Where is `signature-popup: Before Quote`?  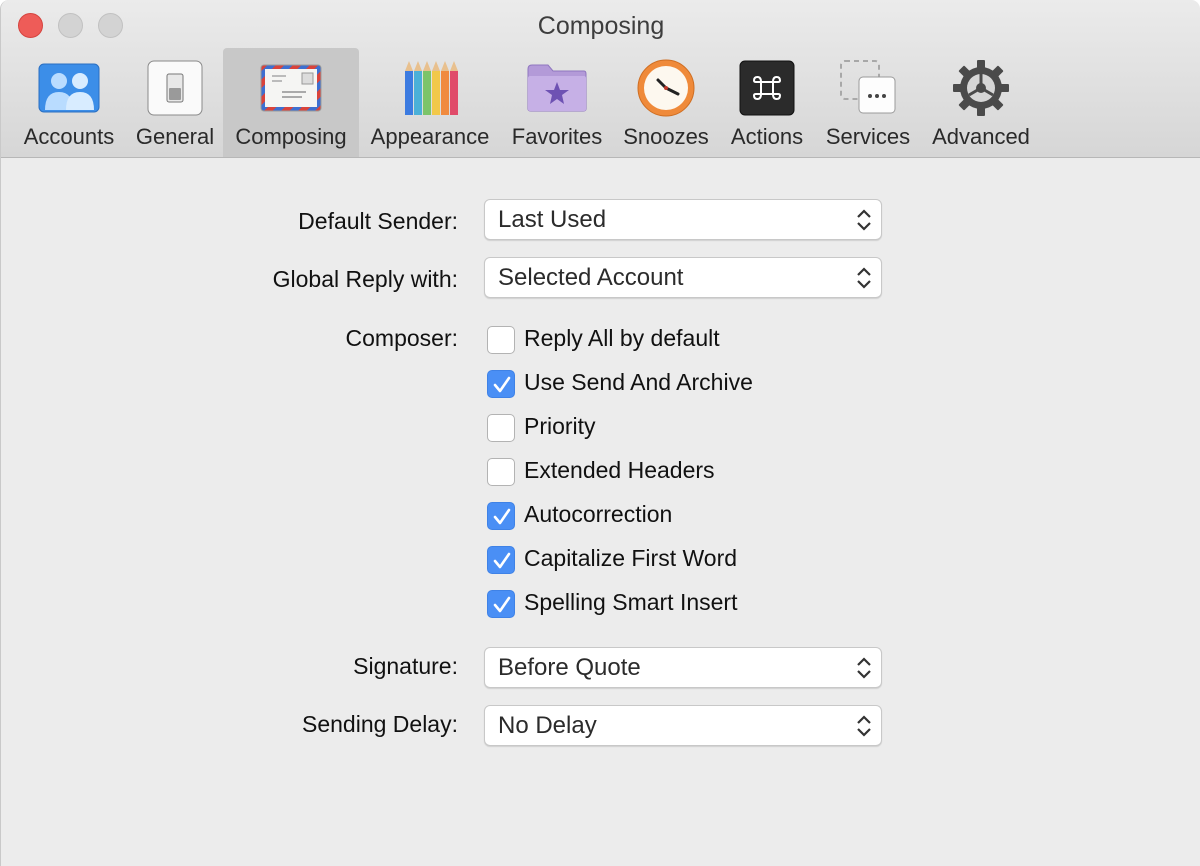
signature-popup: Before Quote is located at coordinates (683, 667).